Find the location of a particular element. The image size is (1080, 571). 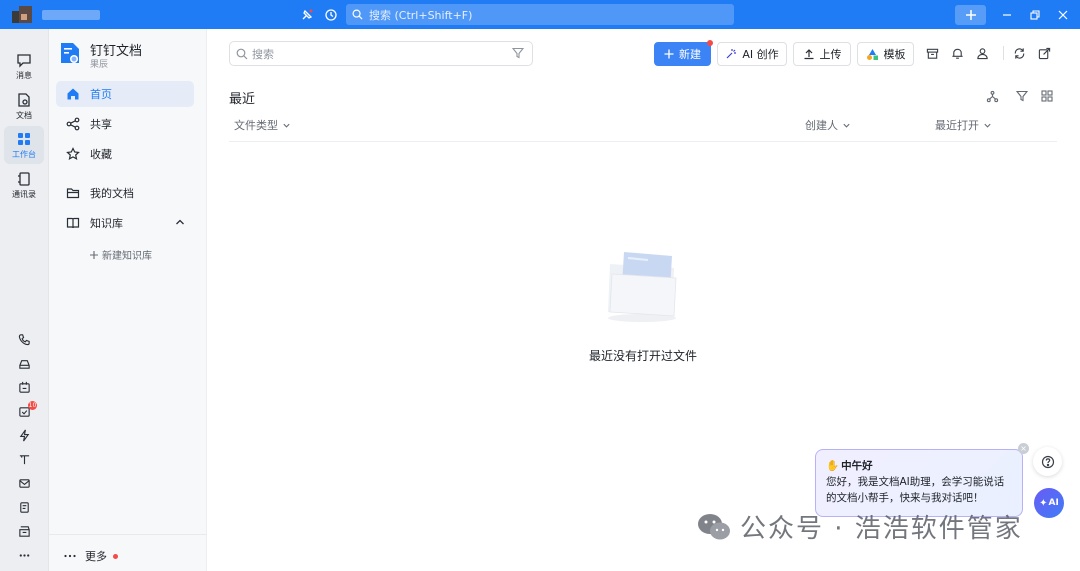

nav-knowledge-base: 知识库 is located at coordinates (125, 223).